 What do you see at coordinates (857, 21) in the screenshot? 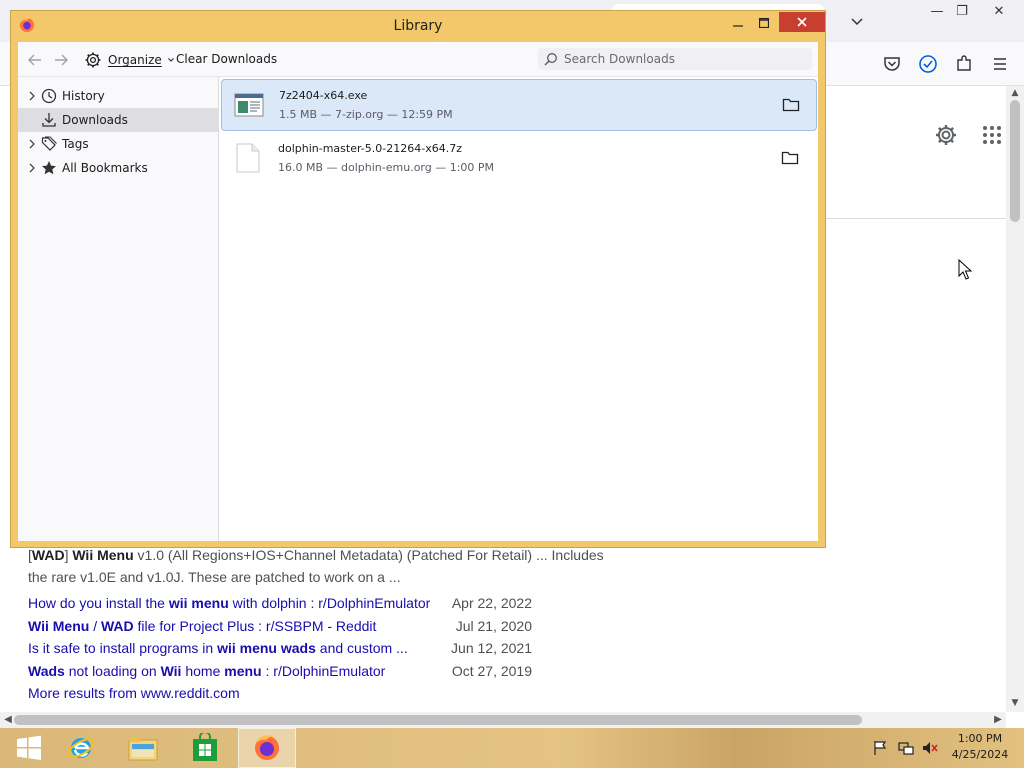
I see `list-all-tabs-icon` at bounding box center [857, 21].